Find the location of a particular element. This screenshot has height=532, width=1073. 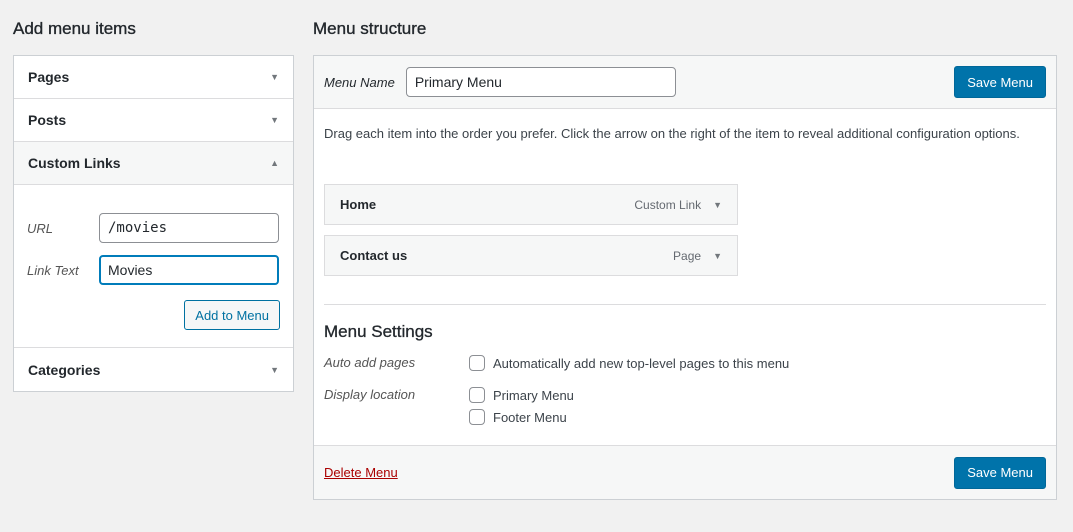

menu-item-contact-us: Contact us Page ▼ is located at coordinates (531, 255).